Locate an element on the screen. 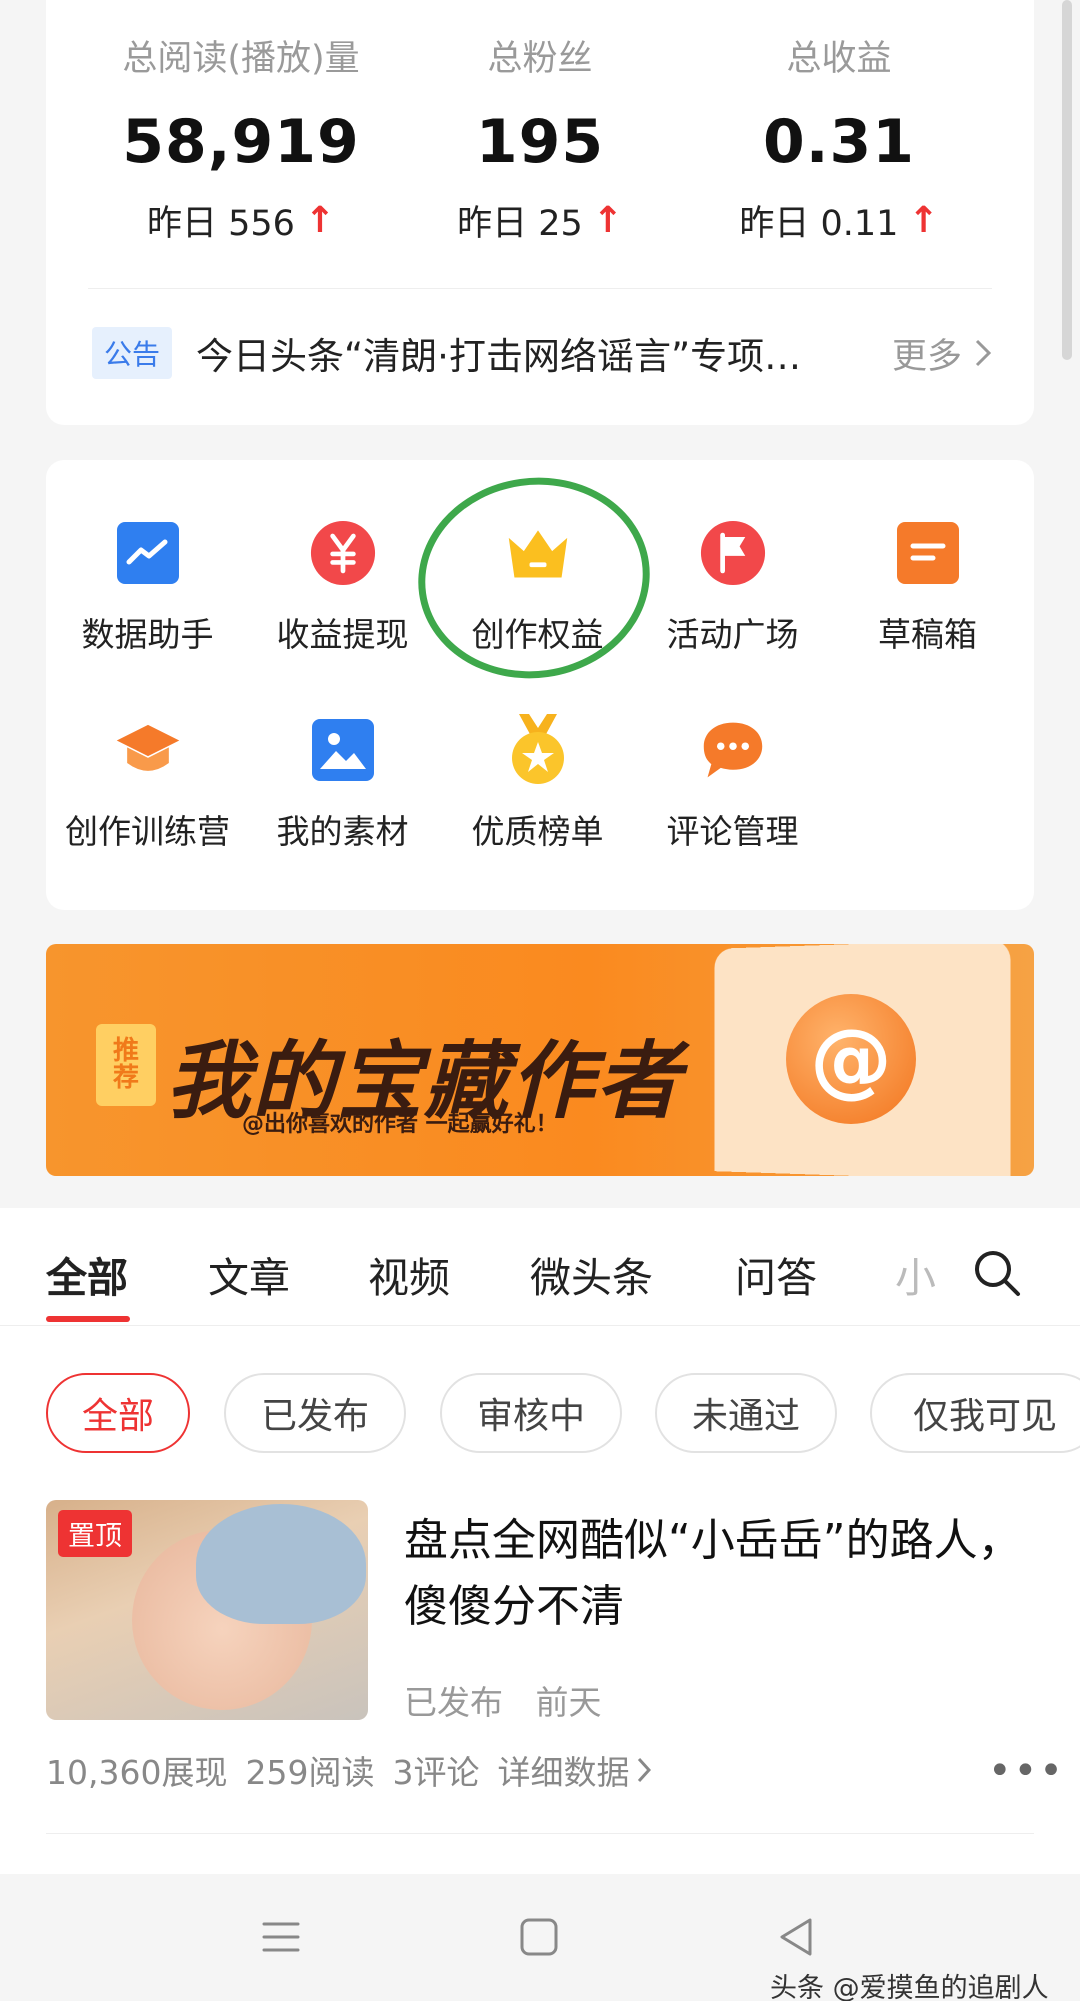  article-meta: 已发布 前天 is located at coordinates (503, 1700).